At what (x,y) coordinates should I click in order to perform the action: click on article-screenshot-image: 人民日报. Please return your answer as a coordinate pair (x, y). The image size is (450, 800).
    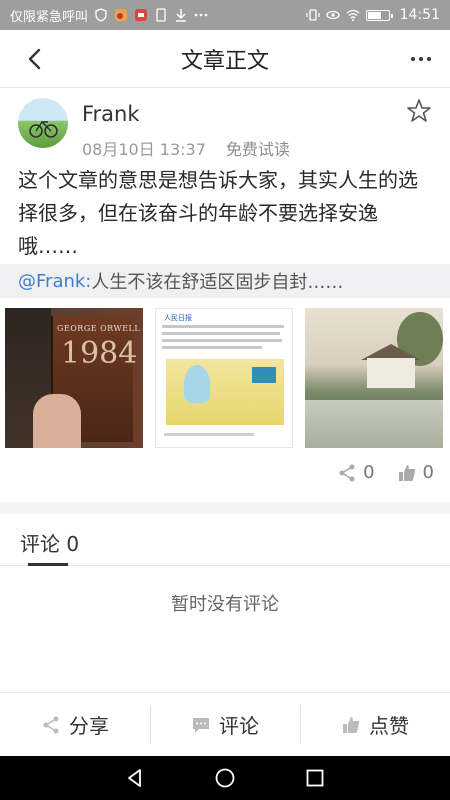
    Looking at the image, I should click on (224, 378).